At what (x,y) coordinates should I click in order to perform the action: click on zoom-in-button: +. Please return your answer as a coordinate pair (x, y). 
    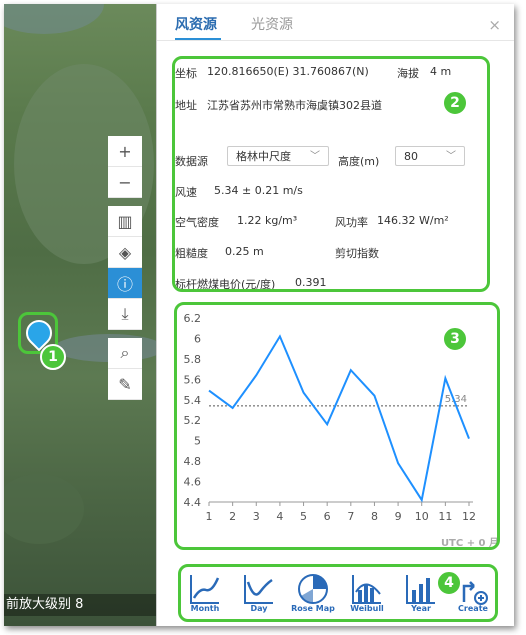
    Looking at the image, I should click on (125, 151).